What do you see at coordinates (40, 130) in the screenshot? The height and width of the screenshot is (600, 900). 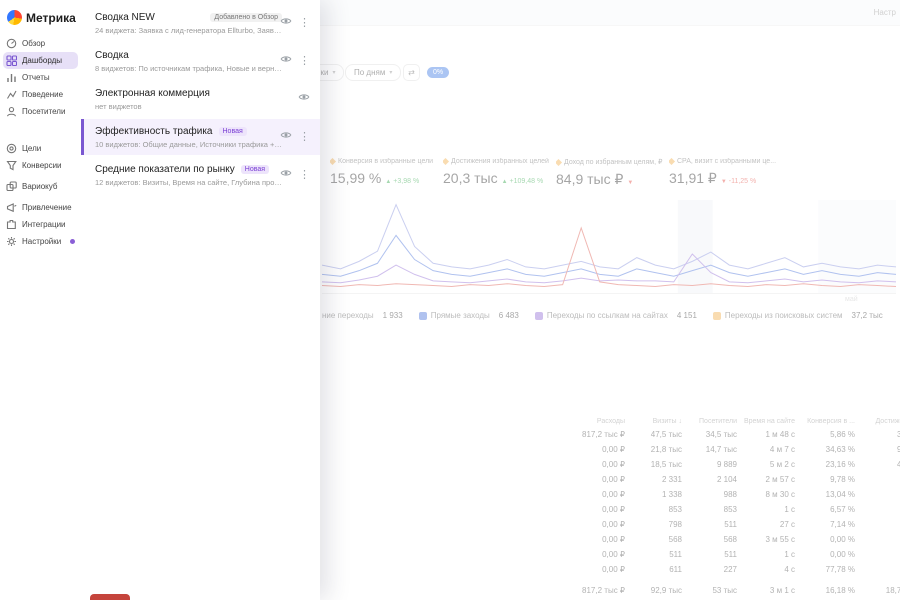 I see `nav-group-divider` at bounding box center [40, 130].